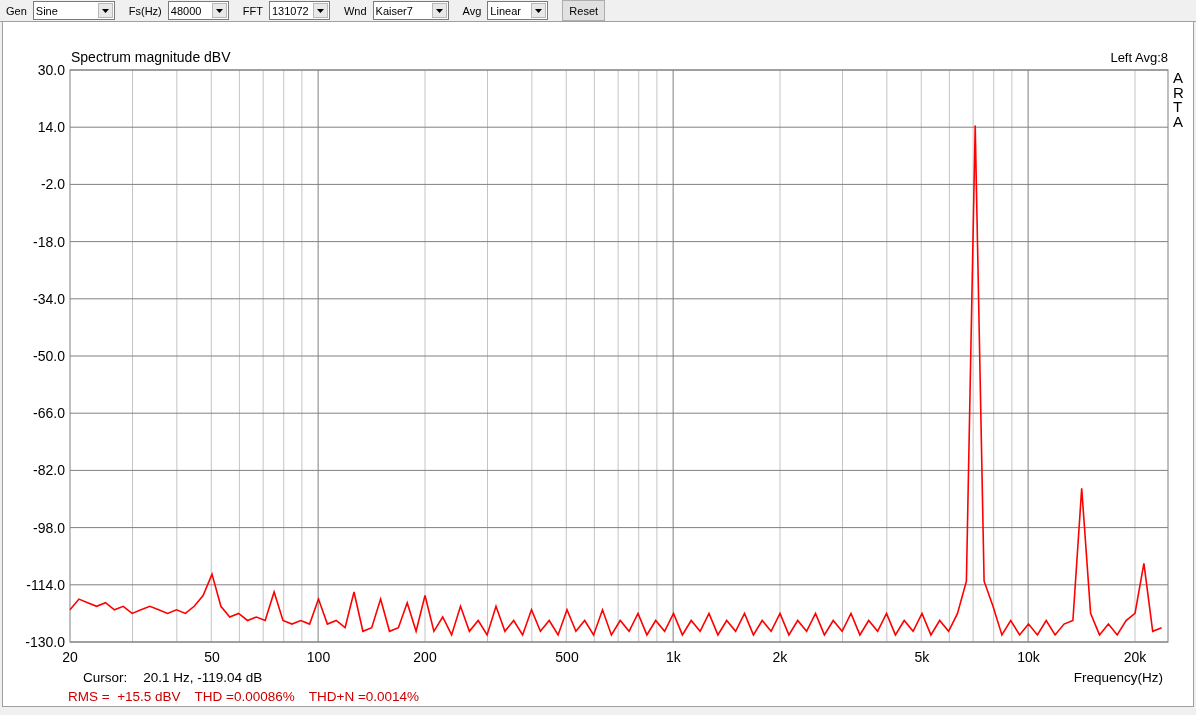 The width and height of the screenshot is (1196, 715). Describe the element at coordinates (51, 127) in the screenshot. I see `y-tick-label: 14.0` at that location.